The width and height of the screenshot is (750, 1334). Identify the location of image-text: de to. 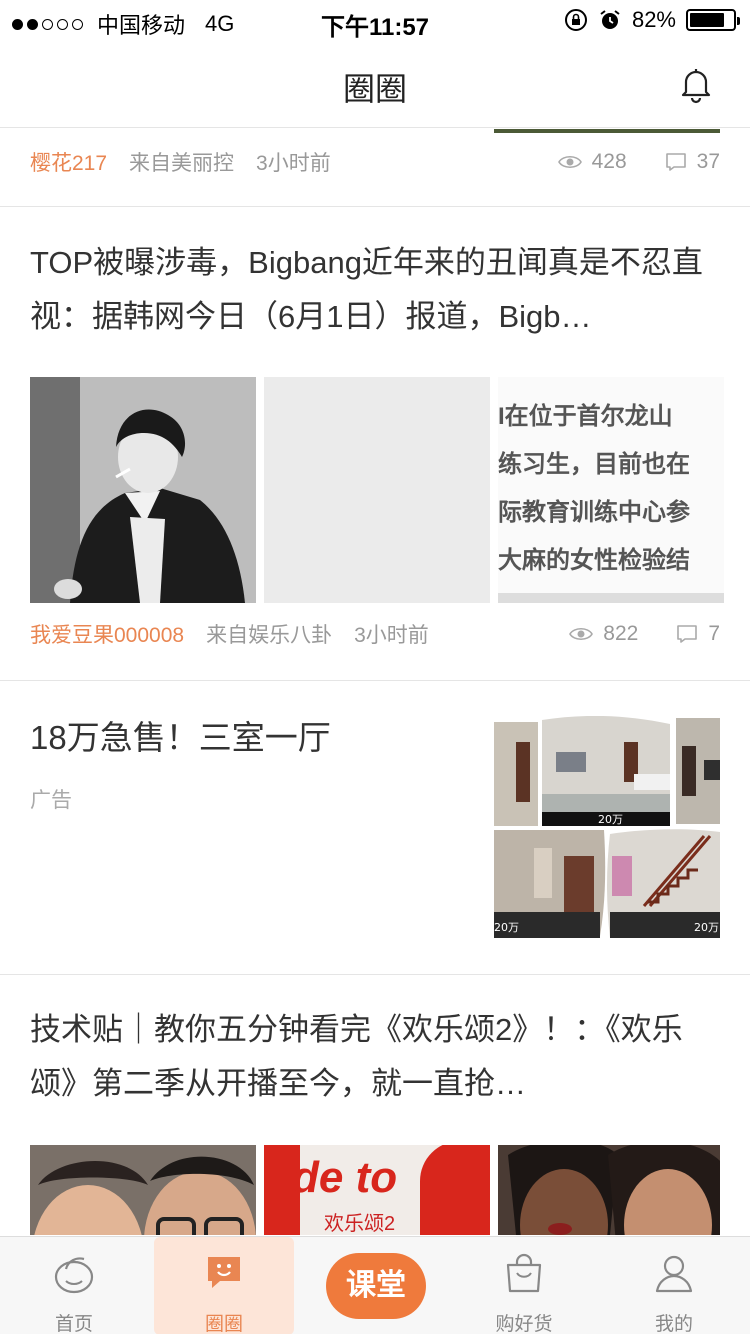
(345, 1177).